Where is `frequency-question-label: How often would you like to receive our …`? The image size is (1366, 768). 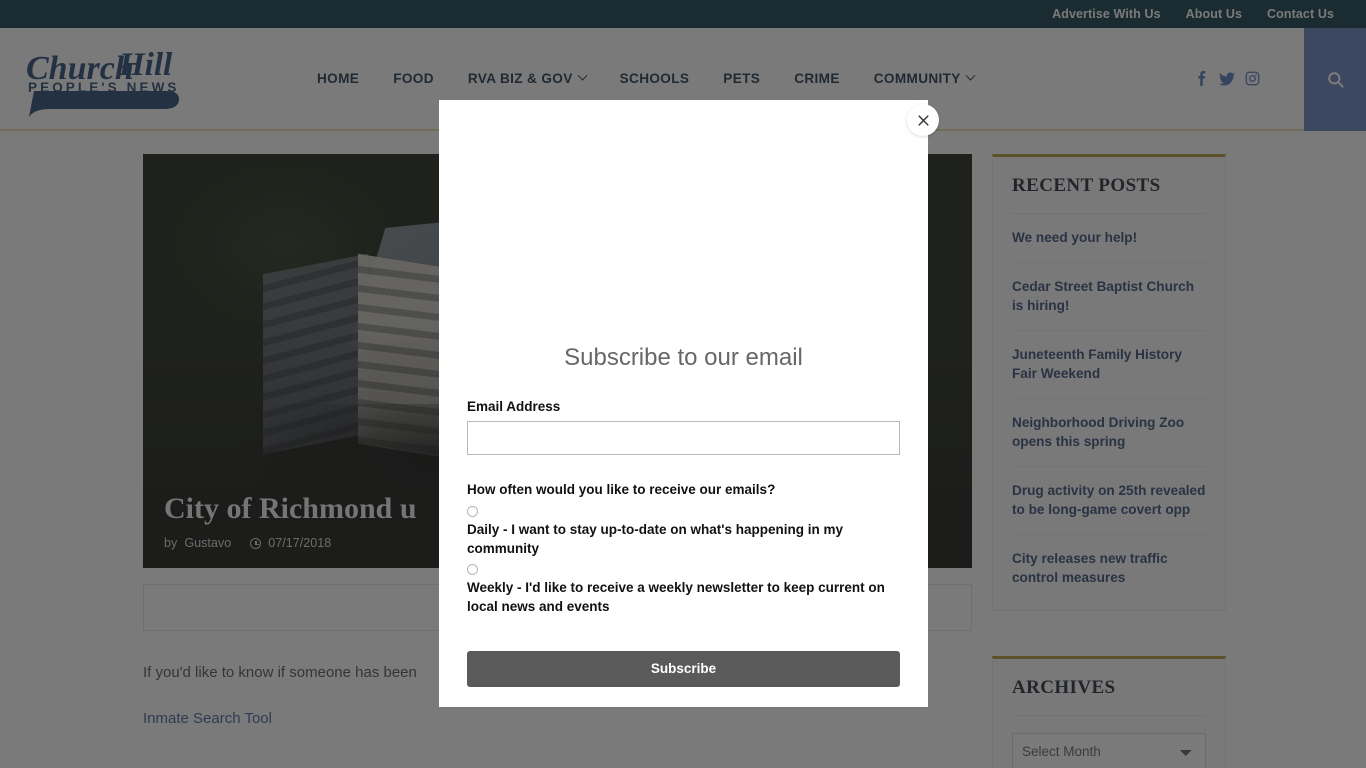
frequency-question-label: How often would you like to receive our … is located at coordinates (621, 489).